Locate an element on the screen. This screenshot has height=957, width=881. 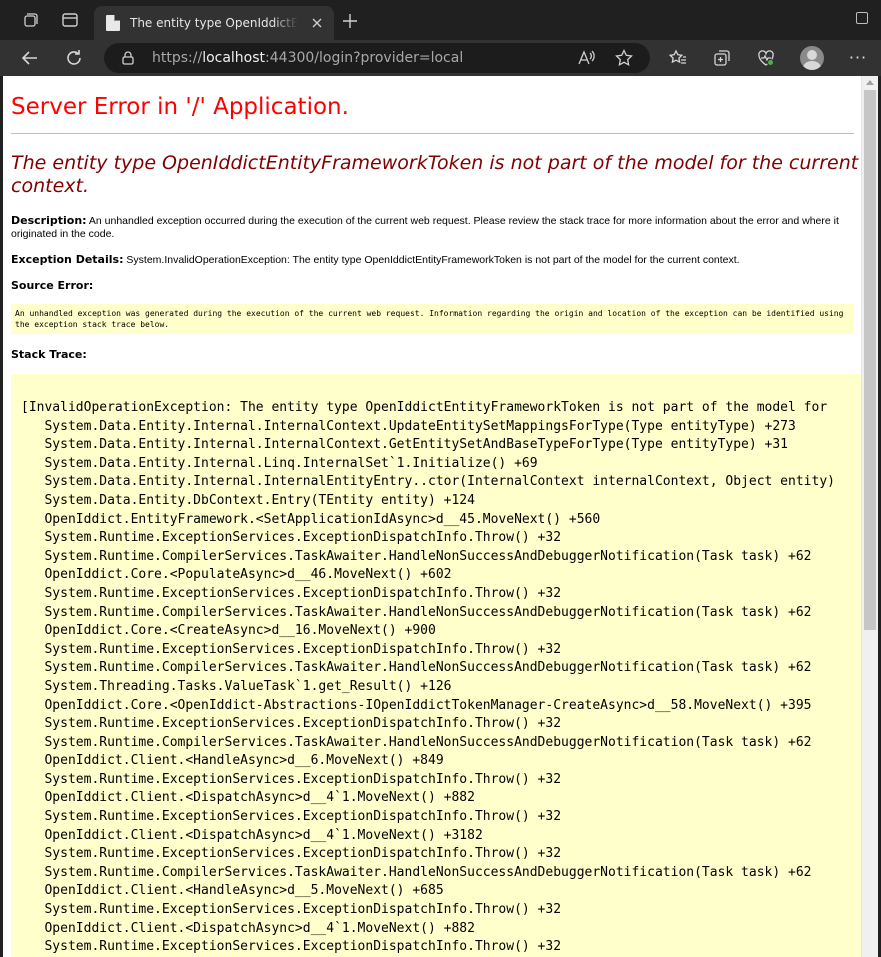
scroll-thumb is located at coordinates (870, 360).